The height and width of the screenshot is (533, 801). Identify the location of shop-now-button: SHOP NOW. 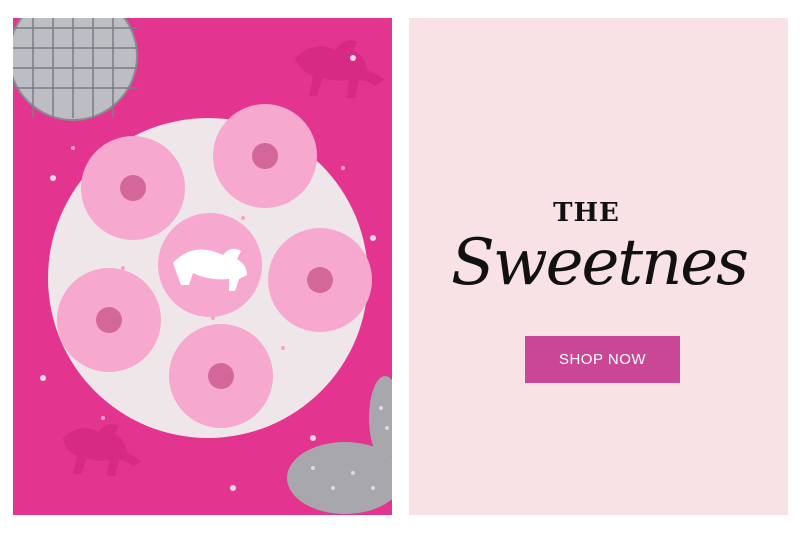
(602, 359).